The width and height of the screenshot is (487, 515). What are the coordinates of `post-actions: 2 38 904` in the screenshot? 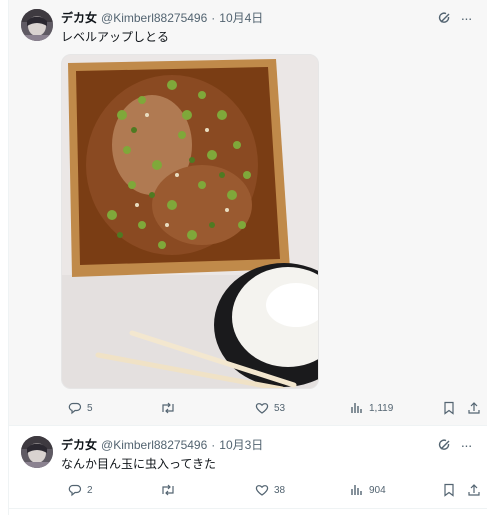 It's located at (271, 490).